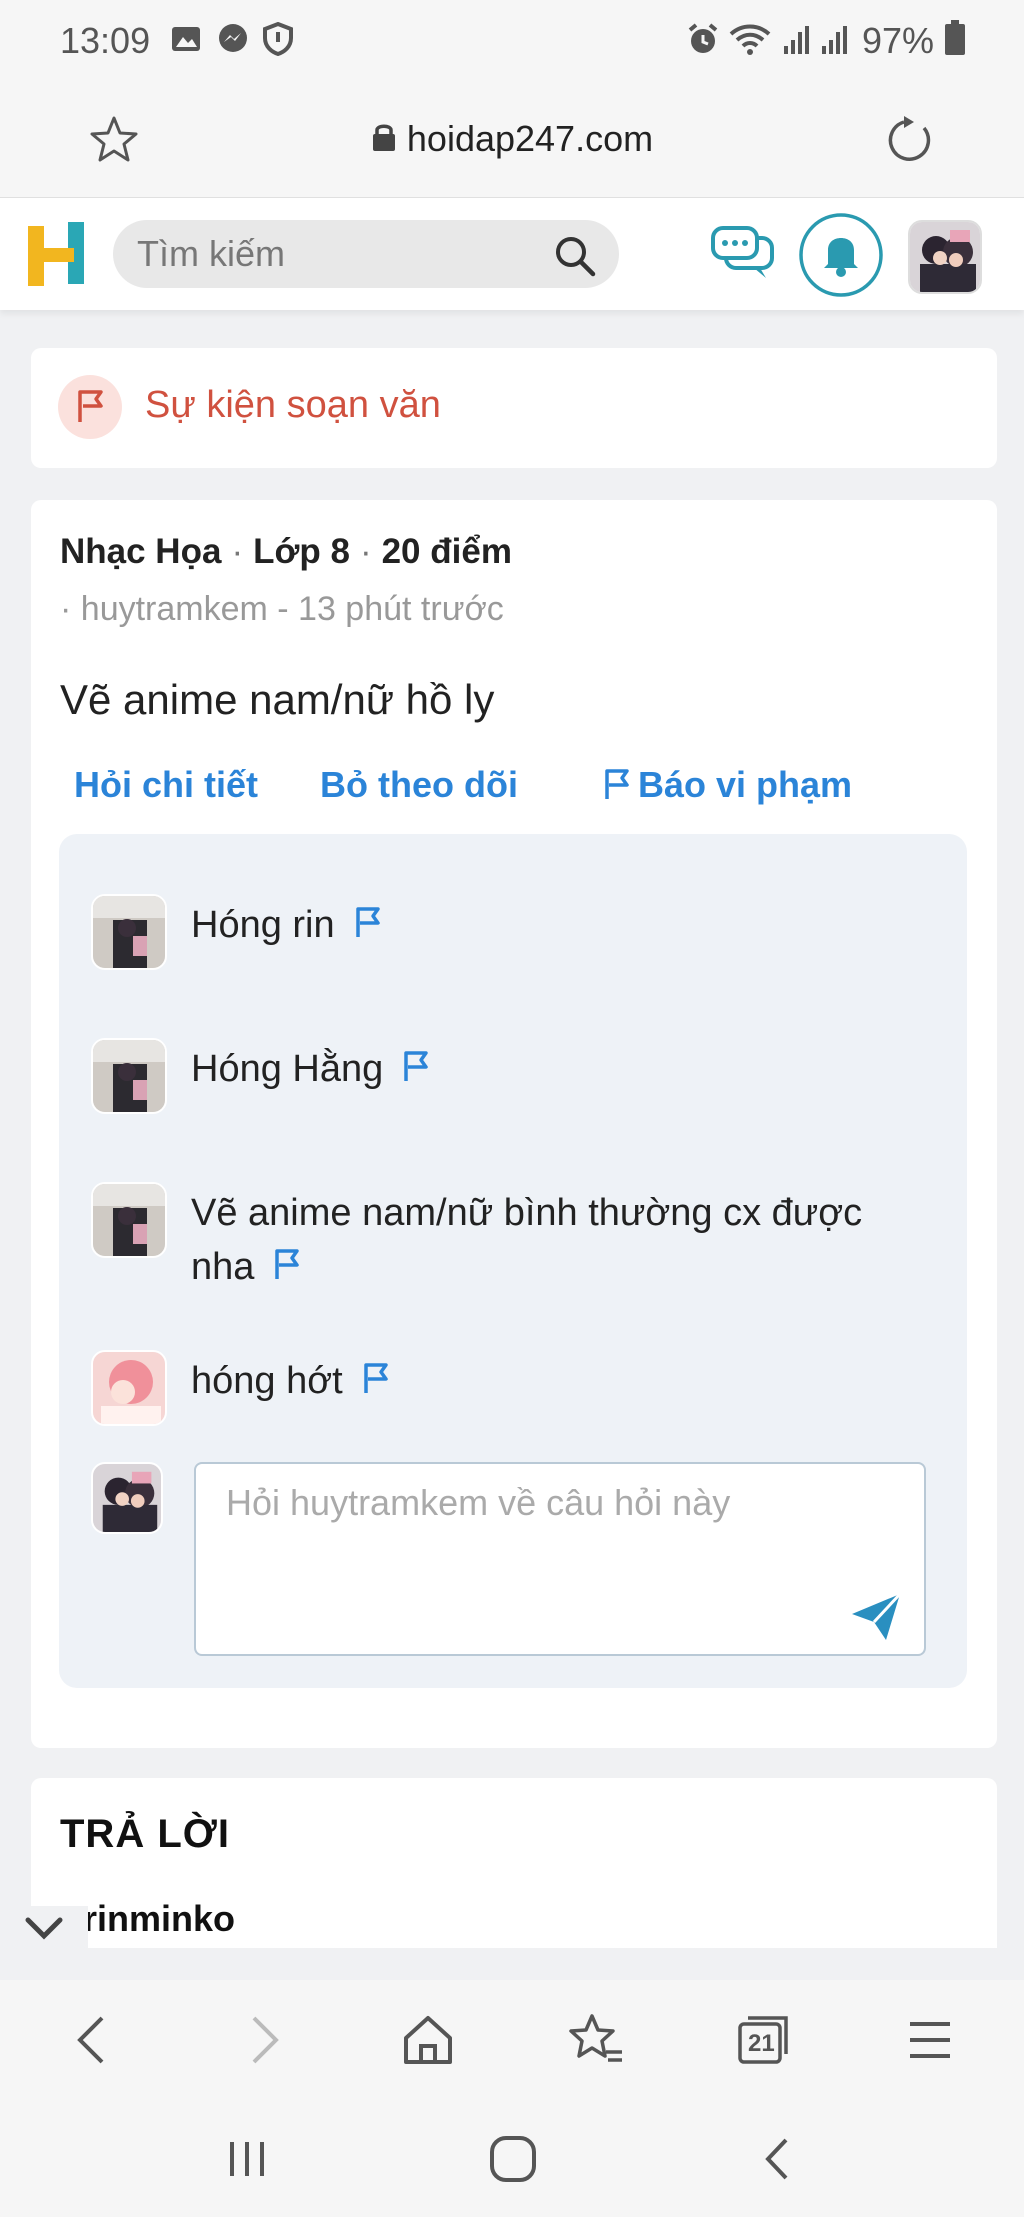  Describe the element at coordinates (384, 141) in the screenshot. I see `lock-icon` at that location.